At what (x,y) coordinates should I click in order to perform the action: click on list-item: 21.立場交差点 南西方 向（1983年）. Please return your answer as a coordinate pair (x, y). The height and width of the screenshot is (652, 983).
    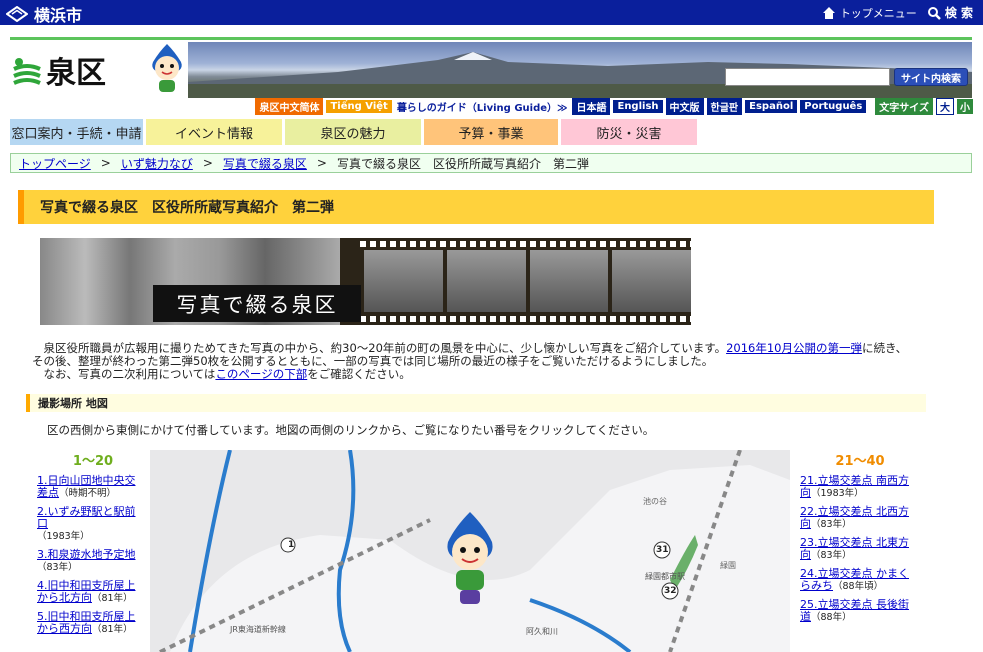
    Looking at the image, I should click on (854, 487).